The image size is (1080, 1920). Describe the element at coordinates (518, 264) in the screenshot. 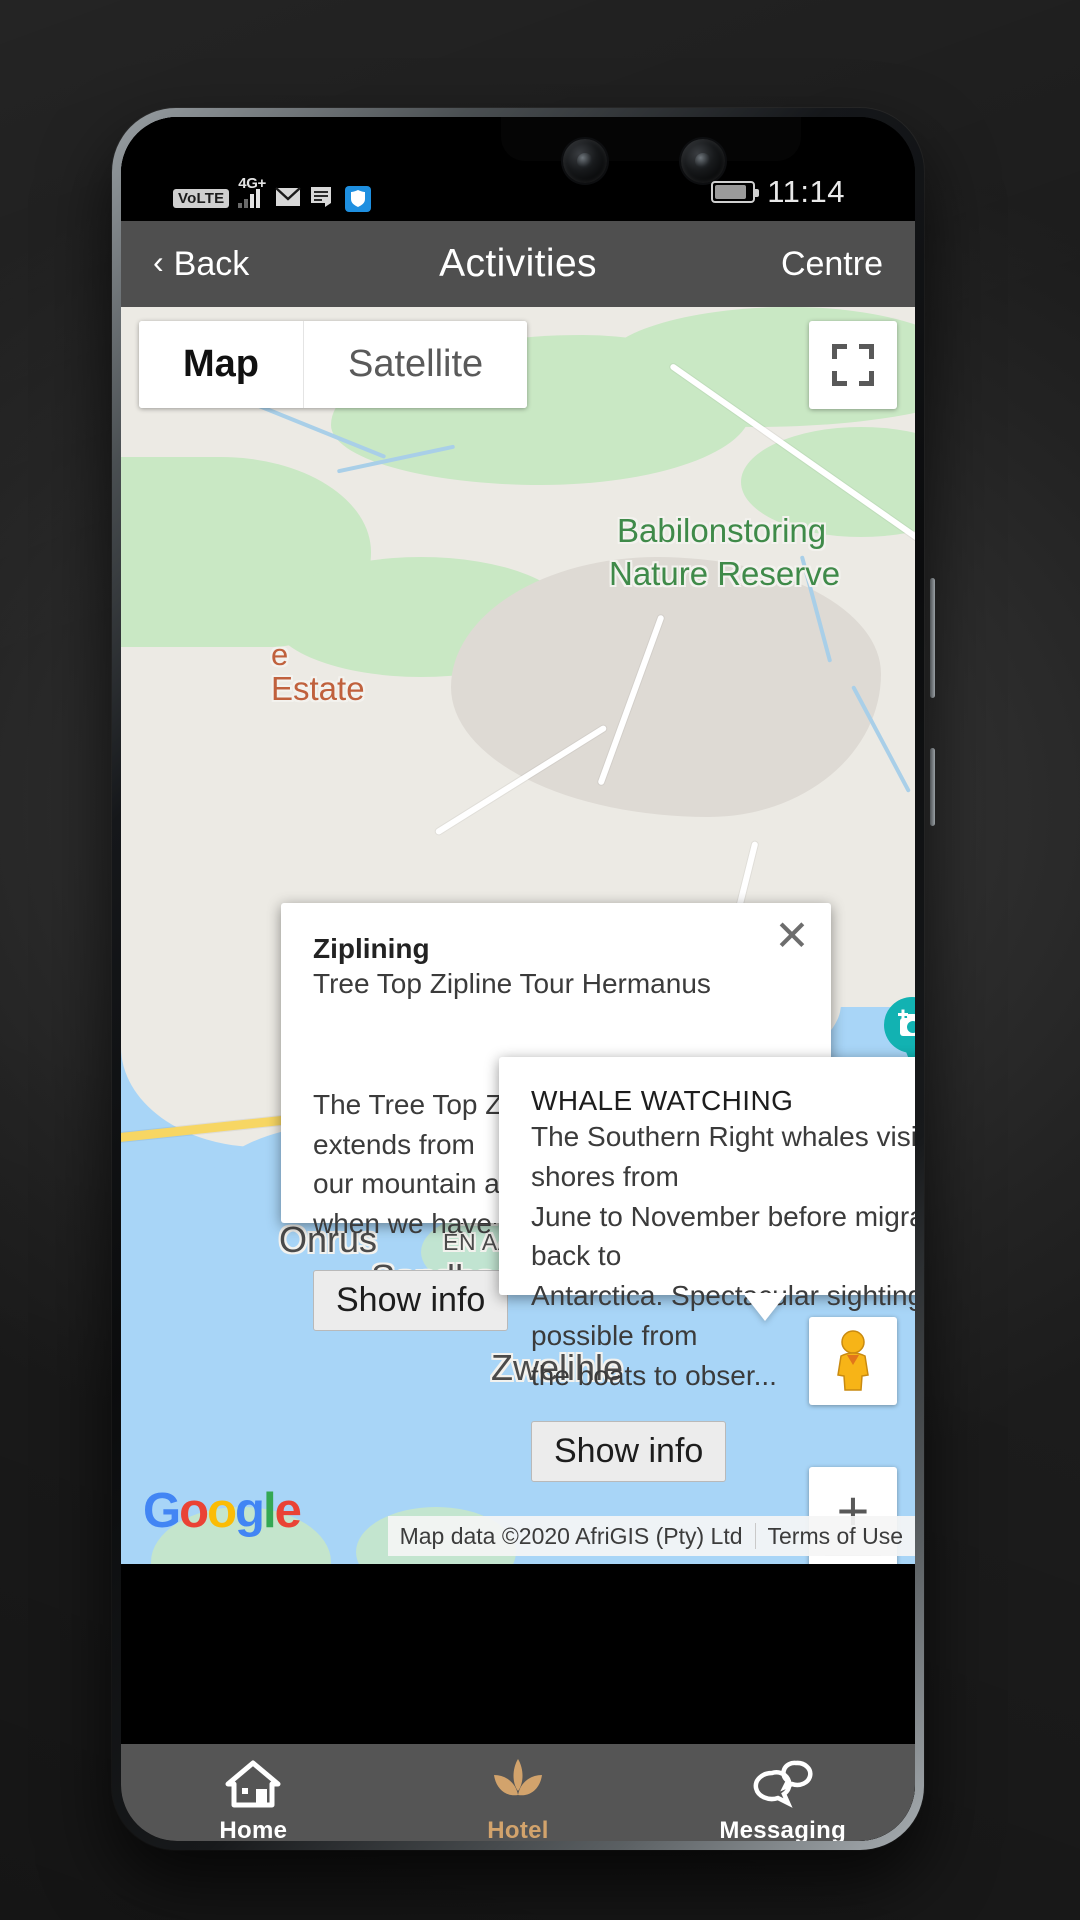

I see `app-header: ‹ Back Activities Centre` at that location.